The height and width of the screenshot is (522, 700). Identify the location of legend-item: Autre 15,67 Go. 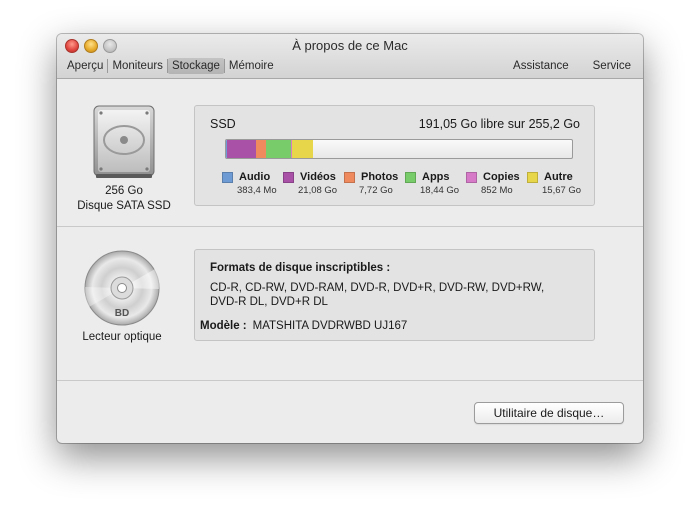
(557, 183).